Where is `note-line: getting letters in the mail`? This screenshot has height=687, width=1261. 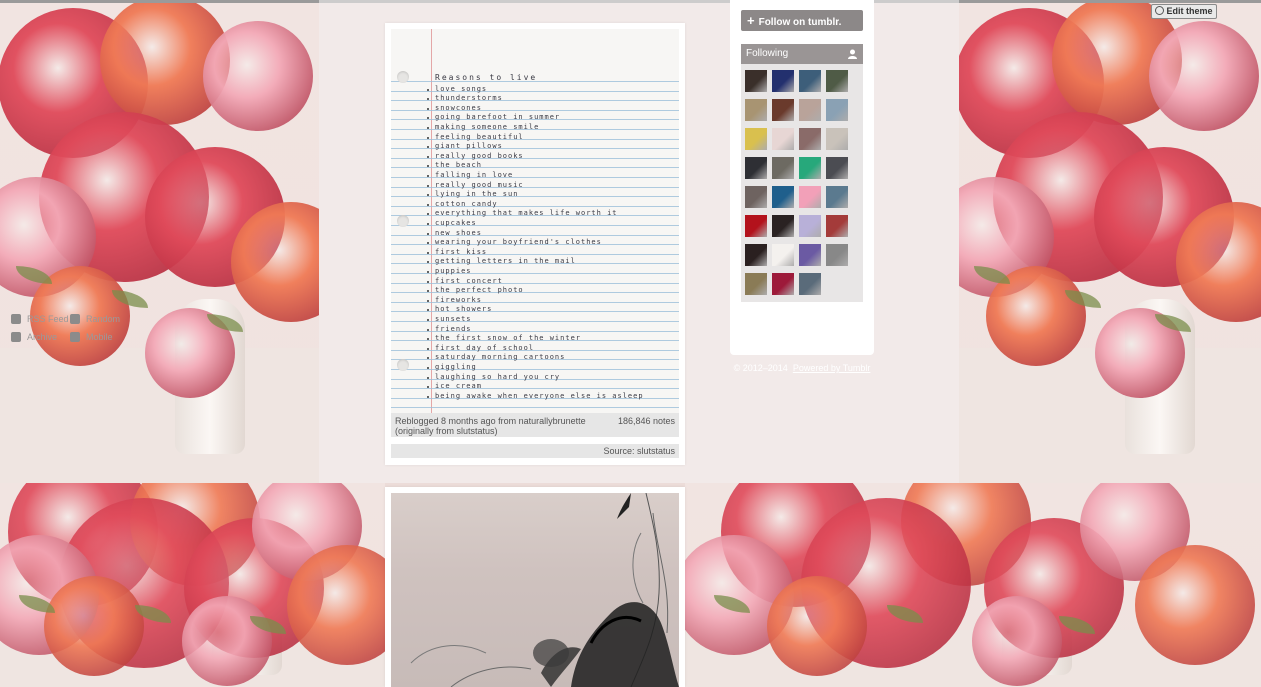
note-line: getting letters in the mail is located at coordinates (505, 261).